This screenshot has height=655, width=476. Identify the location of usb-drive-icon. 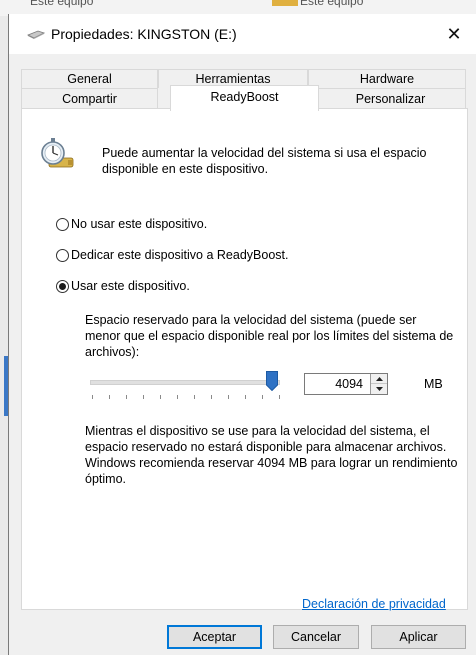
(36, 34).